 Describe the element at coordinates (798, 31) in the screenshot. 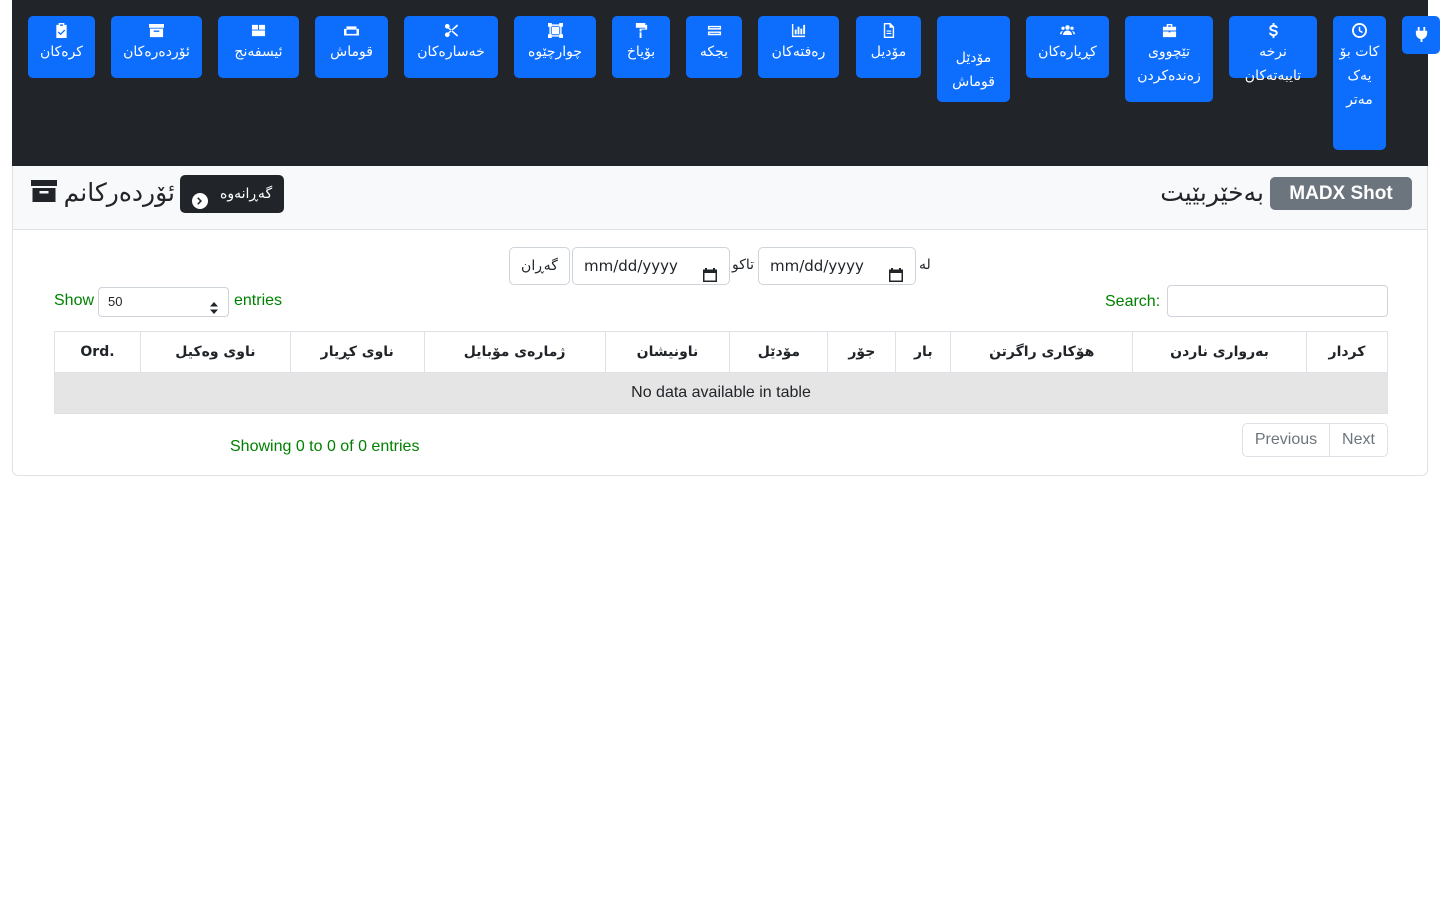

I see `chart-icon` at that location.